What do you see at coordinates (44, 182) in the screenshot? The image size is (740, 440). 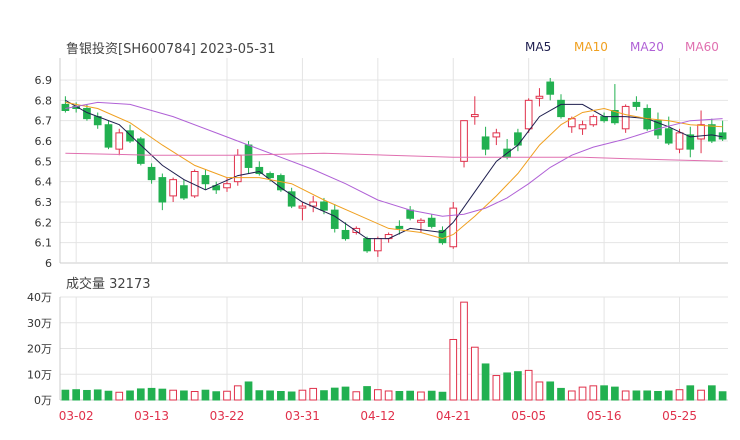 I see `price-tick-label: 6.4` at bounding box center [44, 182].